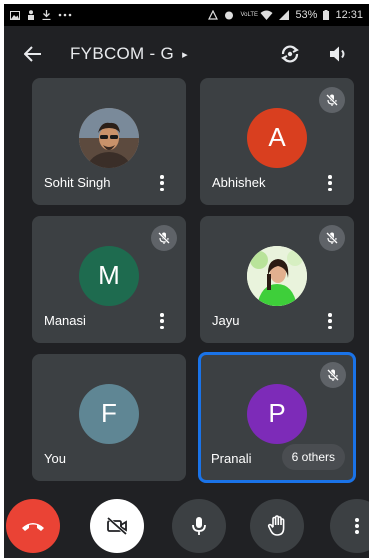  I want to click on participant-tile-abhishek: A Abhishek, so click(277, 141).